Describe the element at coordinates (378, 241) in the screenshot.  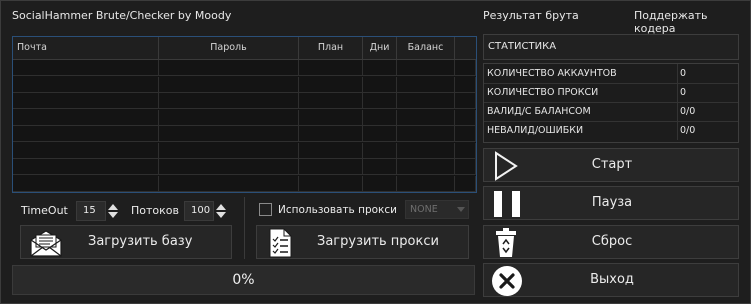
I see `load-proxy-label: Загрузить прокси` at that location.